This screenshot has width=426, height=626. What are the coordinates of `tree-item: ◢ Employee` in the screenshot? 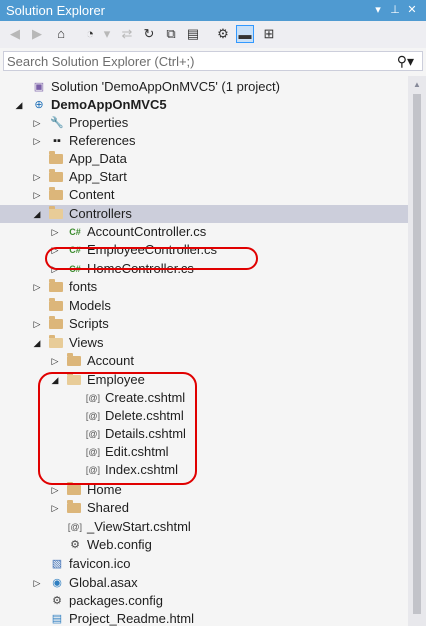 It's located at (204, 380).